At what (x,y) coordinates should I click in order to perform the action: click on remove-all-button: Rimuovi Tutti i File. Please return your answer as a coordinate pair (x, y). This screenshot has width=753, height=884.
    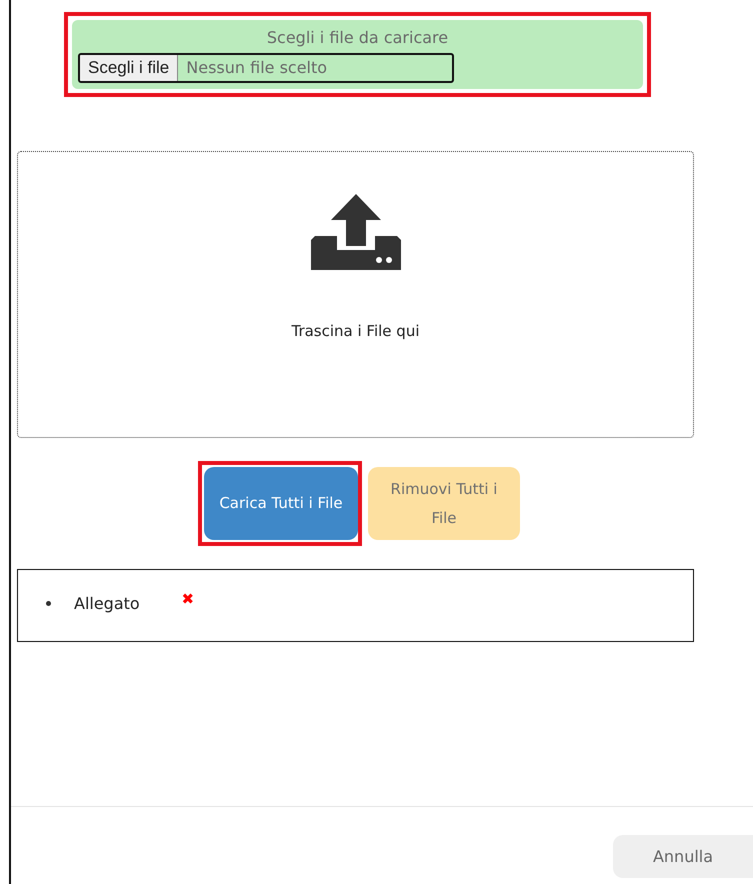
    Looking at the image, I should click on (444, 503).